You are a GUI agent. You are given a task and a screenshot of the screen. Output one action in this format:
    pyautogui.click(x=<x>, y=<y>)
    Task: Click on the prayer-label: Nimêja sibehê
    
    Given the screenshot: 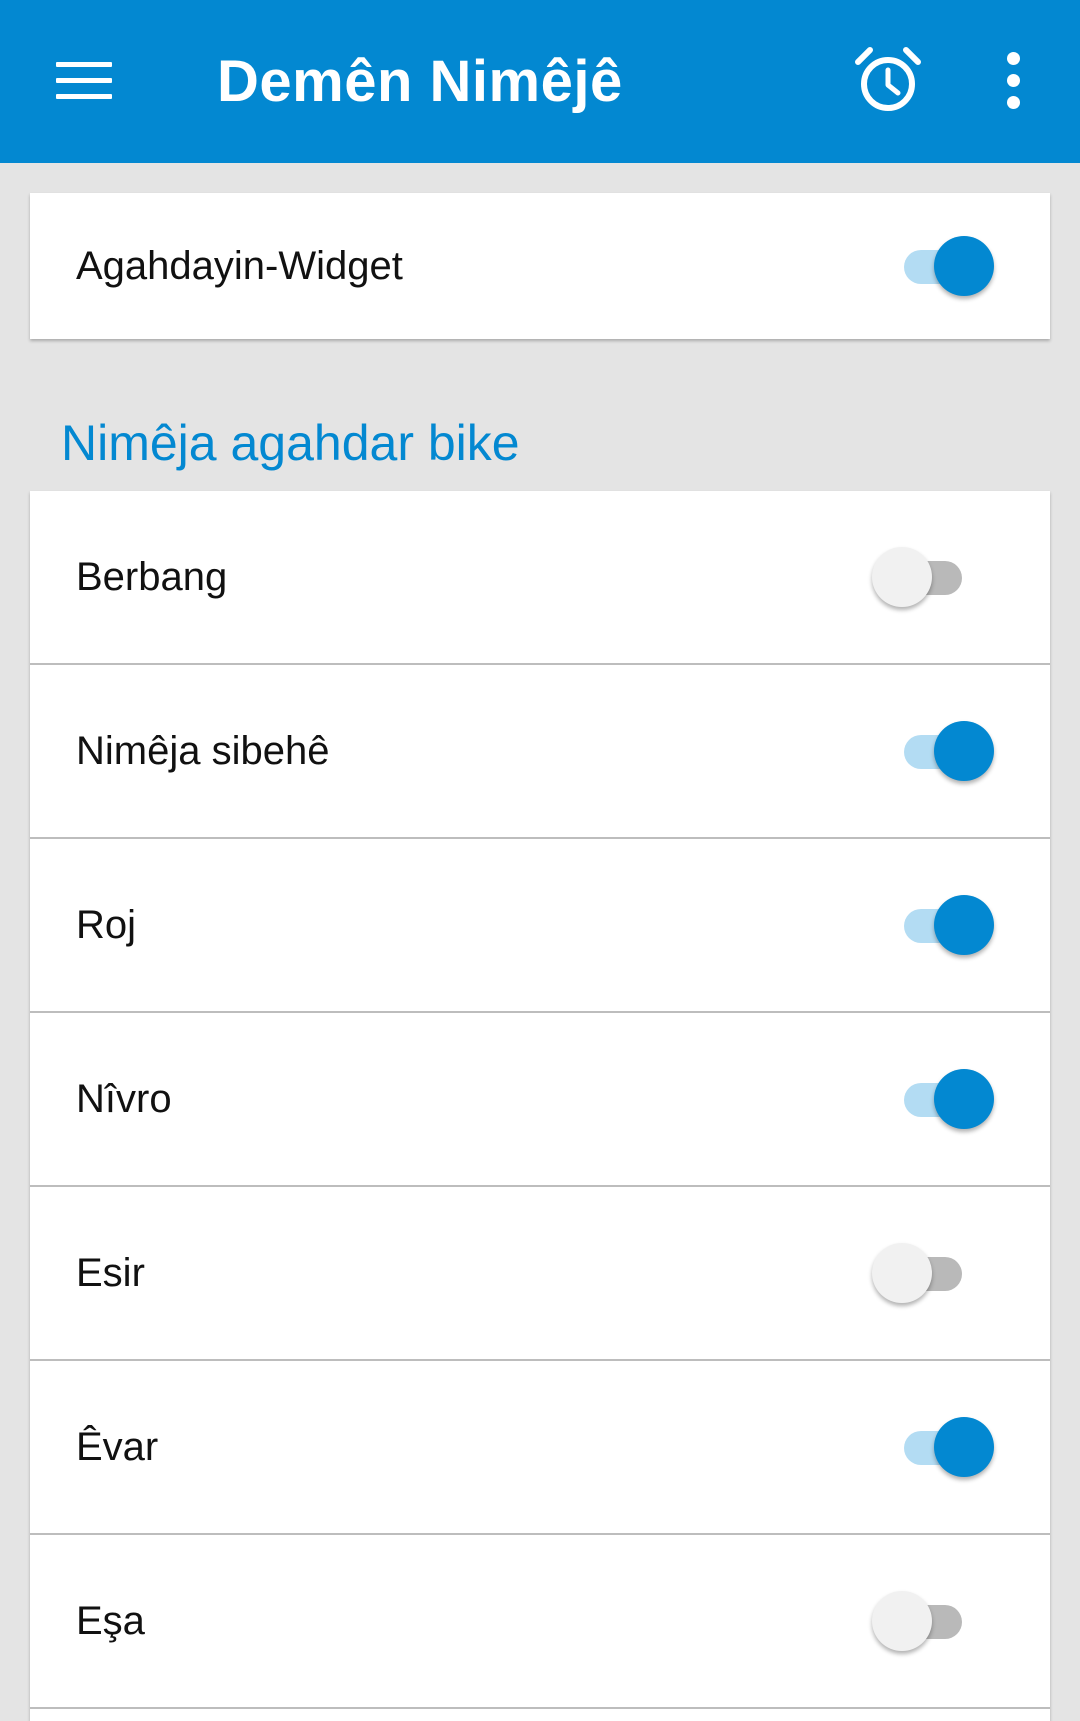 What is the action you would take?
    pyautogui.click(x=203, y=750)
    